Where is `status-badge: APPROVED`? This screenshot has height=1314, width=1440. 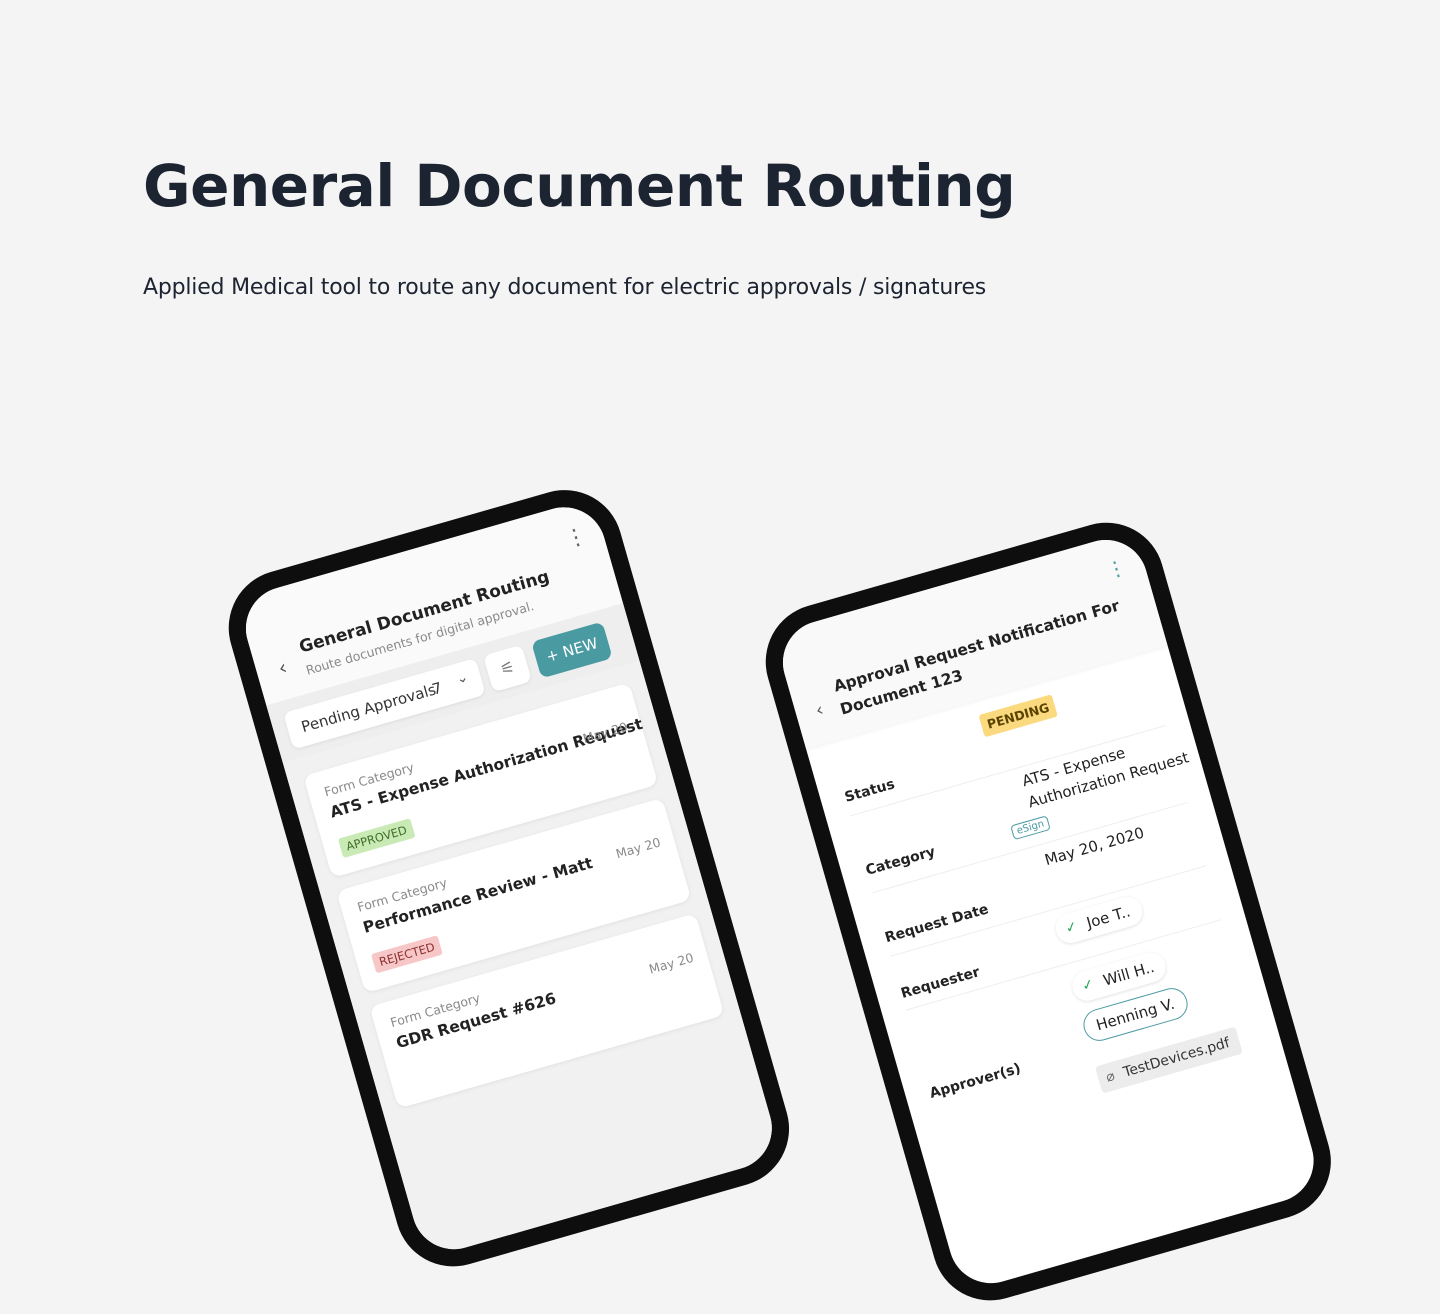
status-badge: APPROVED is located at coordinates (376, 838).